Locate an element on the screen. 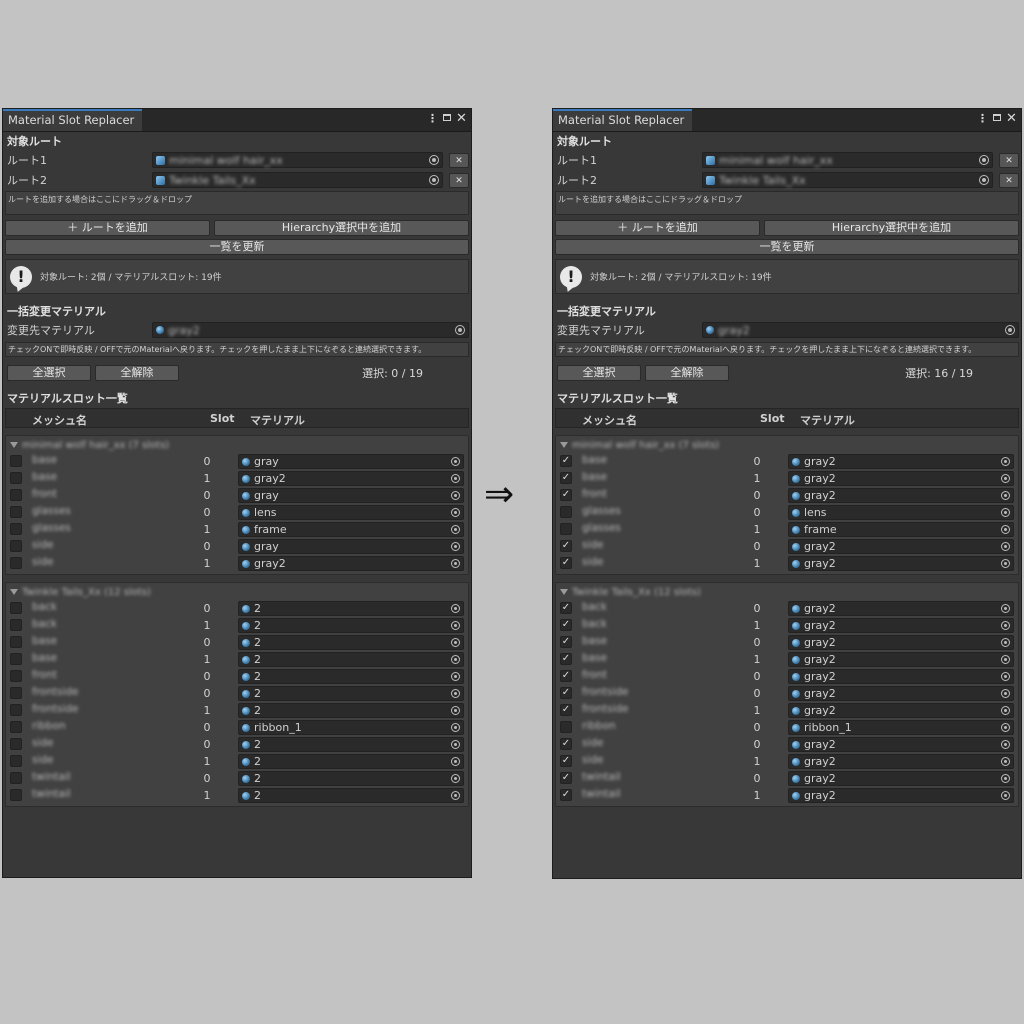 The height and width of the screenshot is (1024, 1024). deselect-all-button: 全解除 is located at coordinates (687, 373).